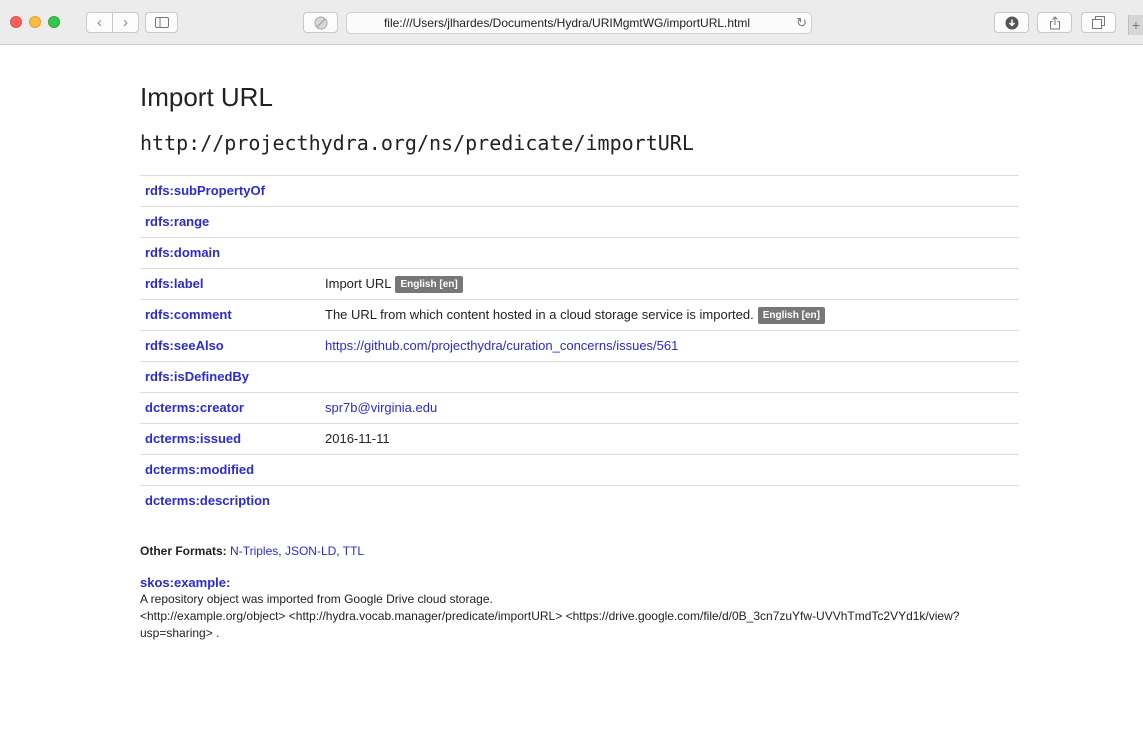 This screenshot has height=751, width=1143. What do you see at coordinates (579, 376) in the screenshot?
I see `property-row: rdfs:isDefinedBy` at bounding box center [579, 376].